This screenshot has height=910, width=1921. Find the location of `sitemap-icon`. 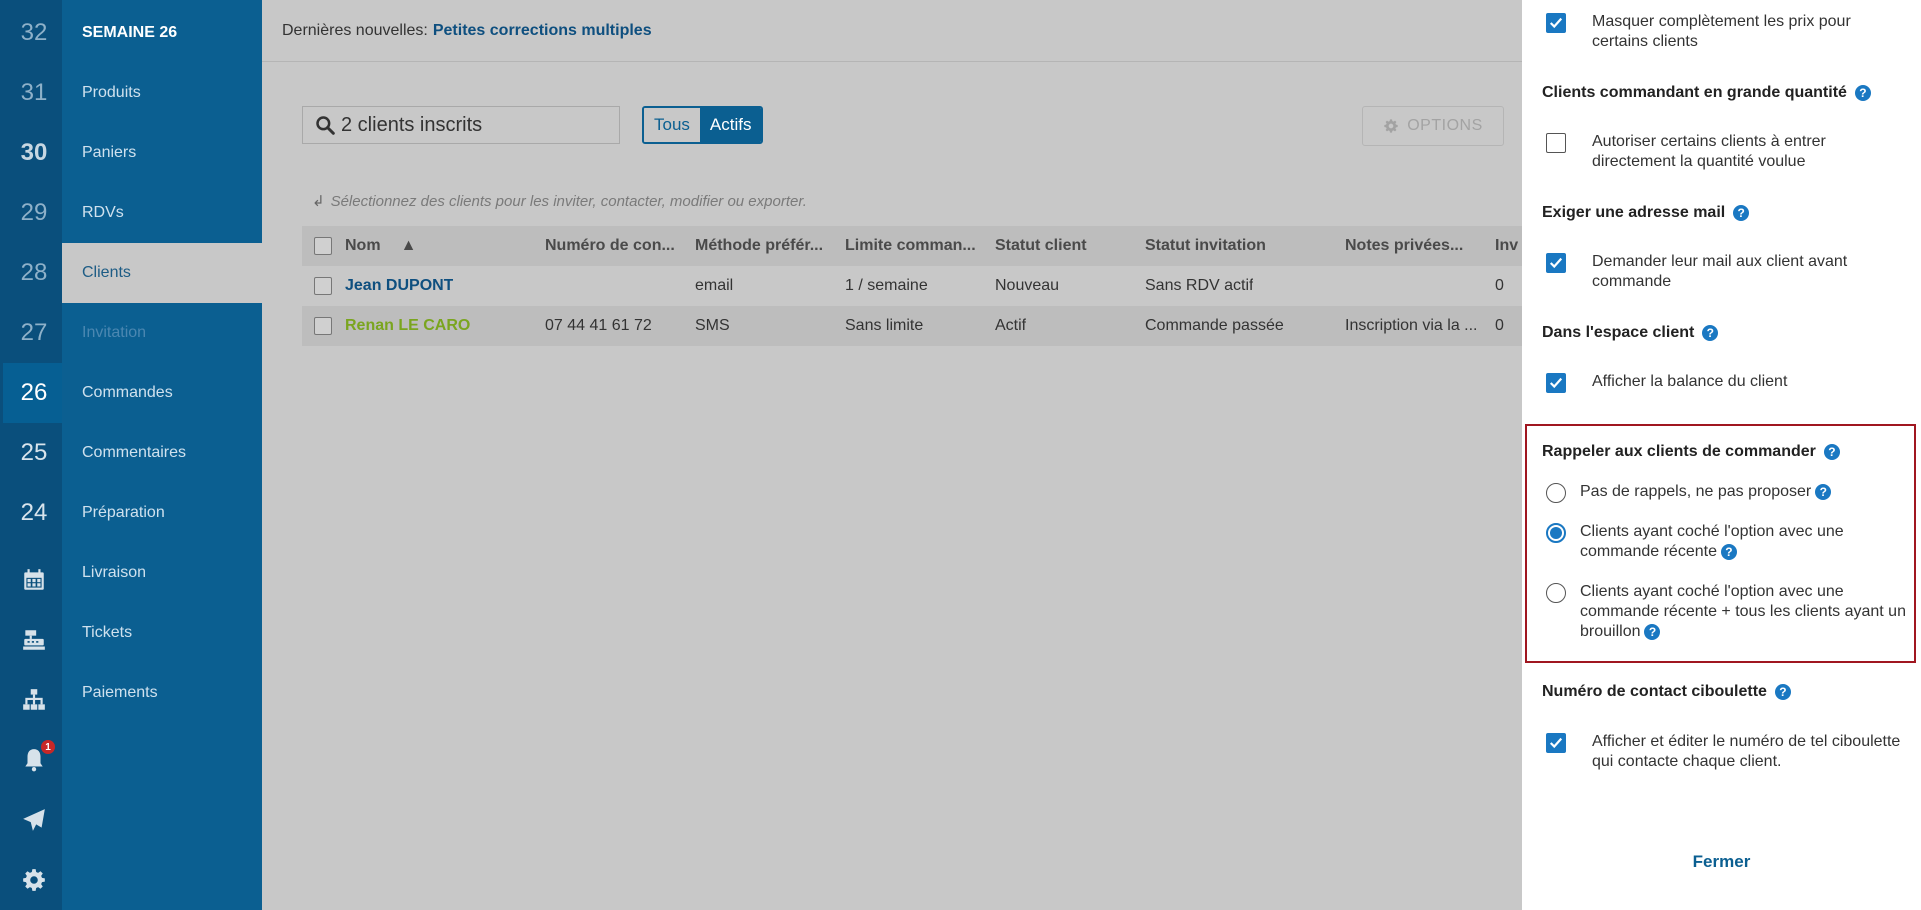

sitemap-icon is located at coordinates (34, 700).